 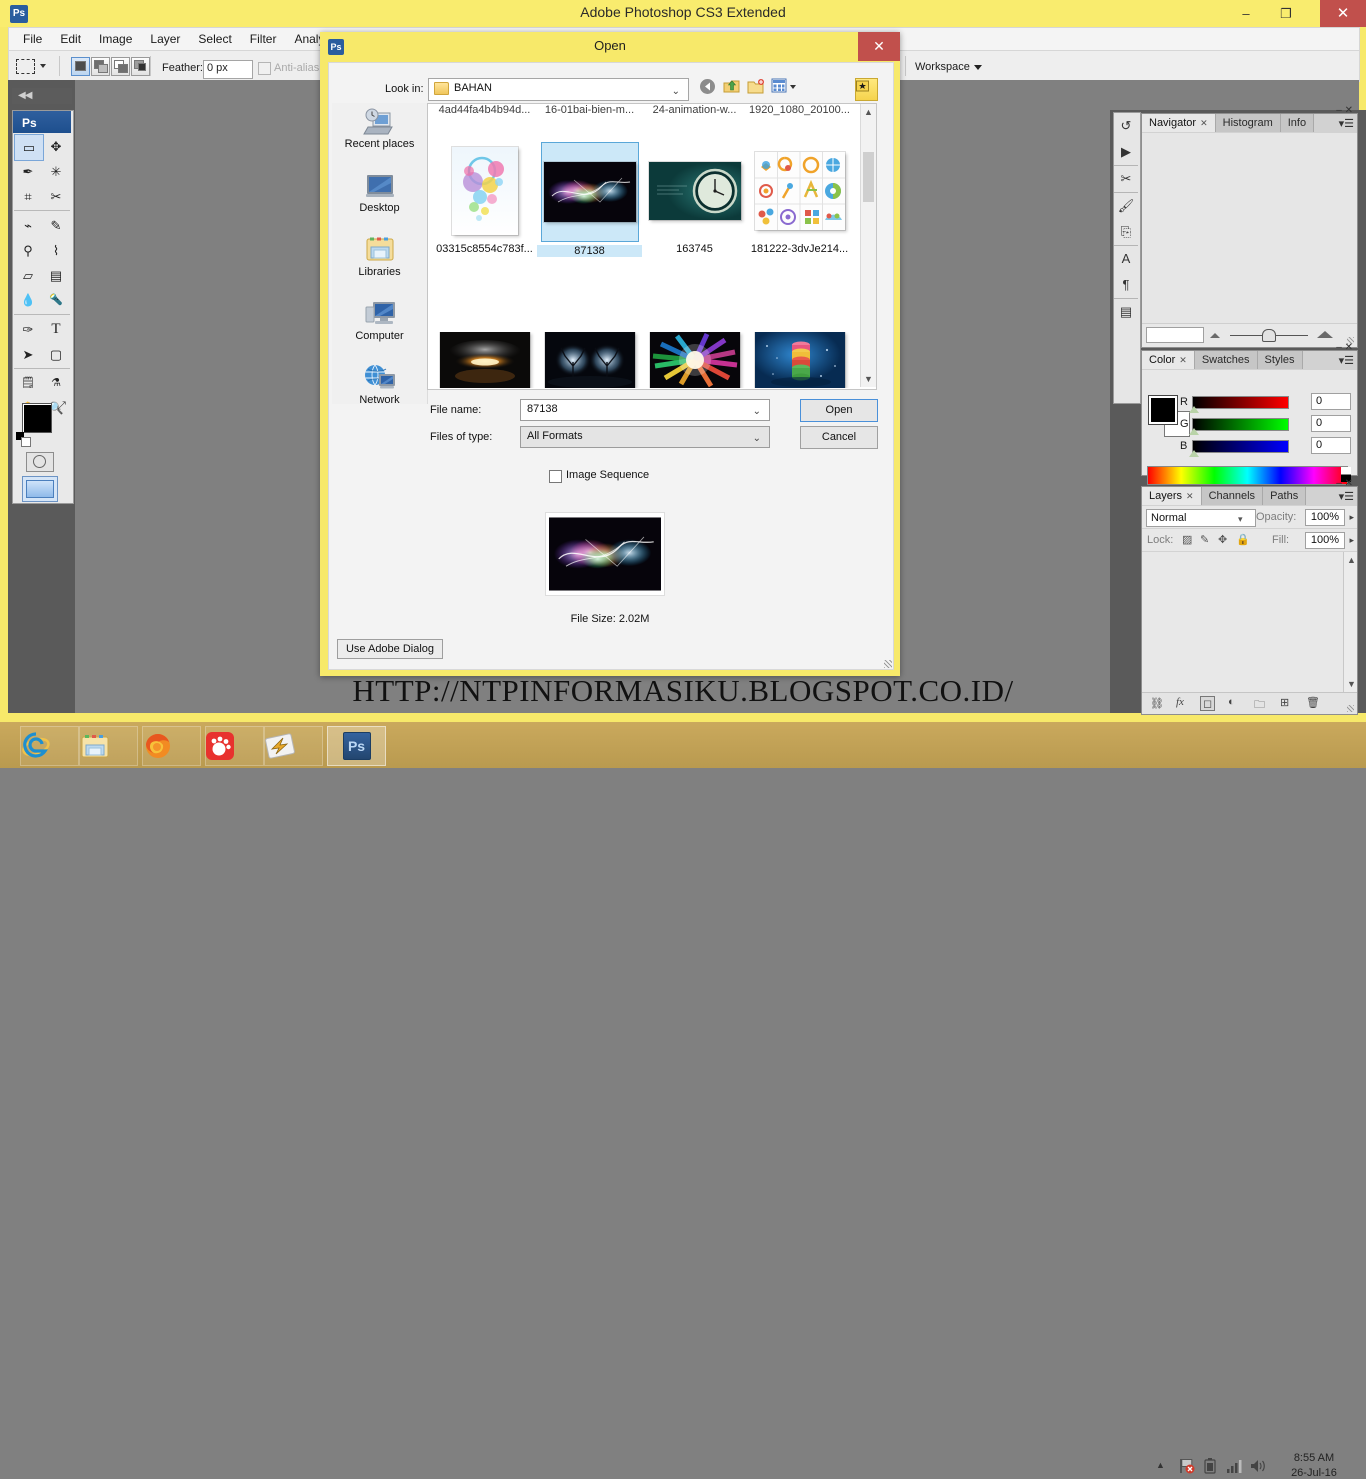 What do you see at coordinates (1204, 539) in the screenshot?
I see `lock-image-pixels-icon: ✎` at bounding box center [1204, 539].